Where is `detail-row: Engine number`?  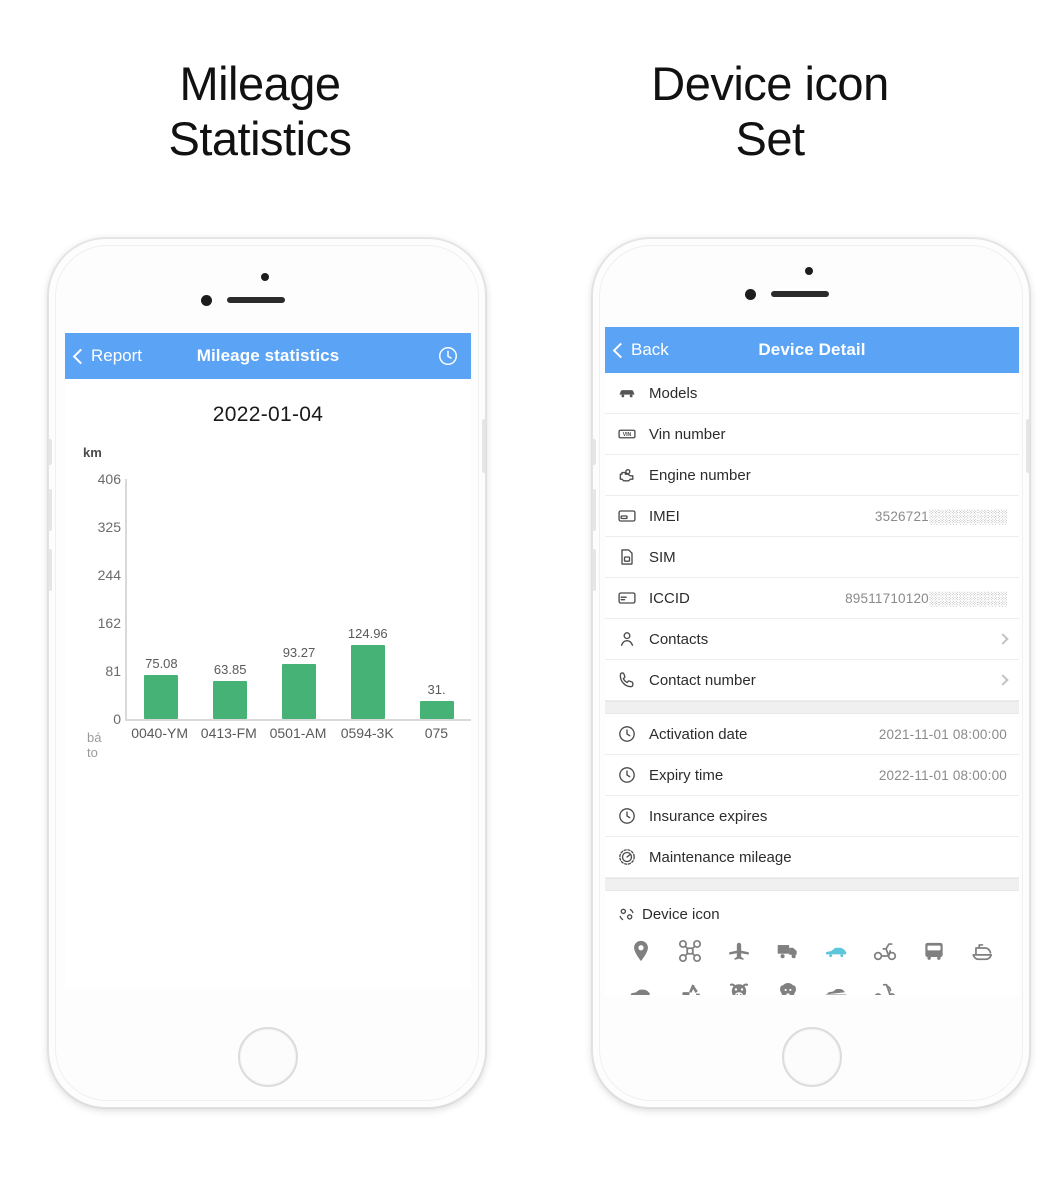 detail-row: Engine number is located at coordinates (812, 475).